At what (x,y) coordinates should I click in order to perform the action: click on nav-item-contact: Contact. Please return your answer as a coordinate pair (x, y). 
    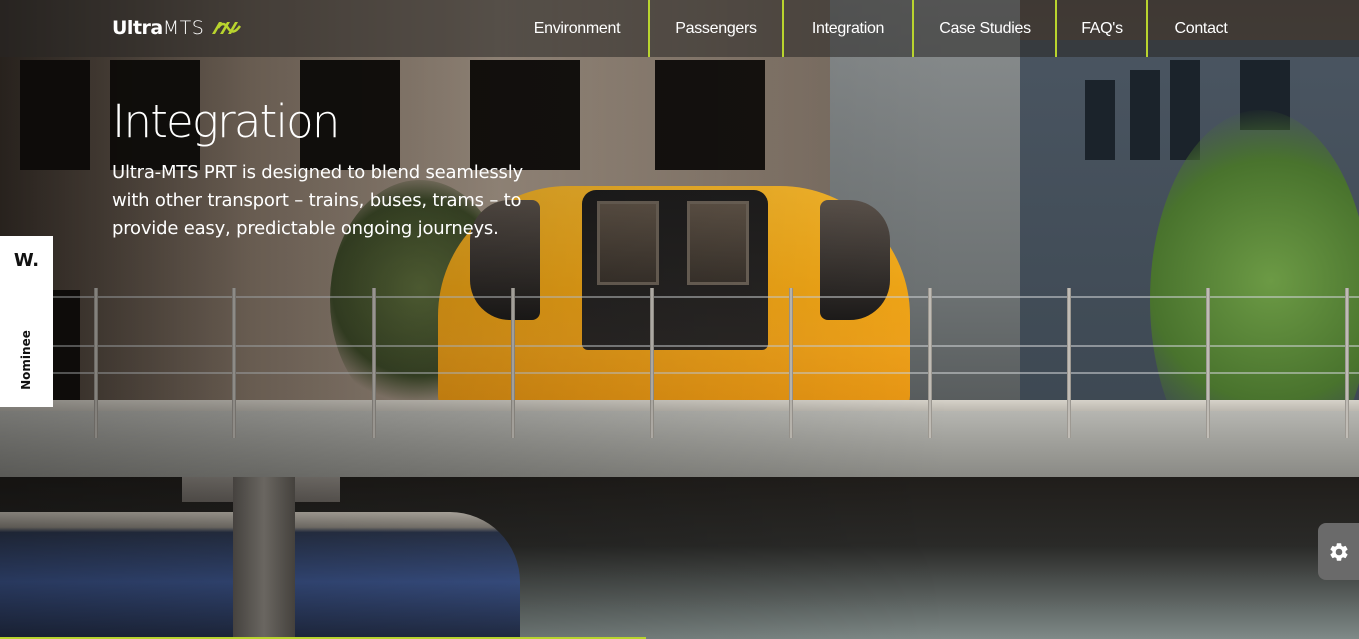
    Looking at the image, I should click on (1201, 28).